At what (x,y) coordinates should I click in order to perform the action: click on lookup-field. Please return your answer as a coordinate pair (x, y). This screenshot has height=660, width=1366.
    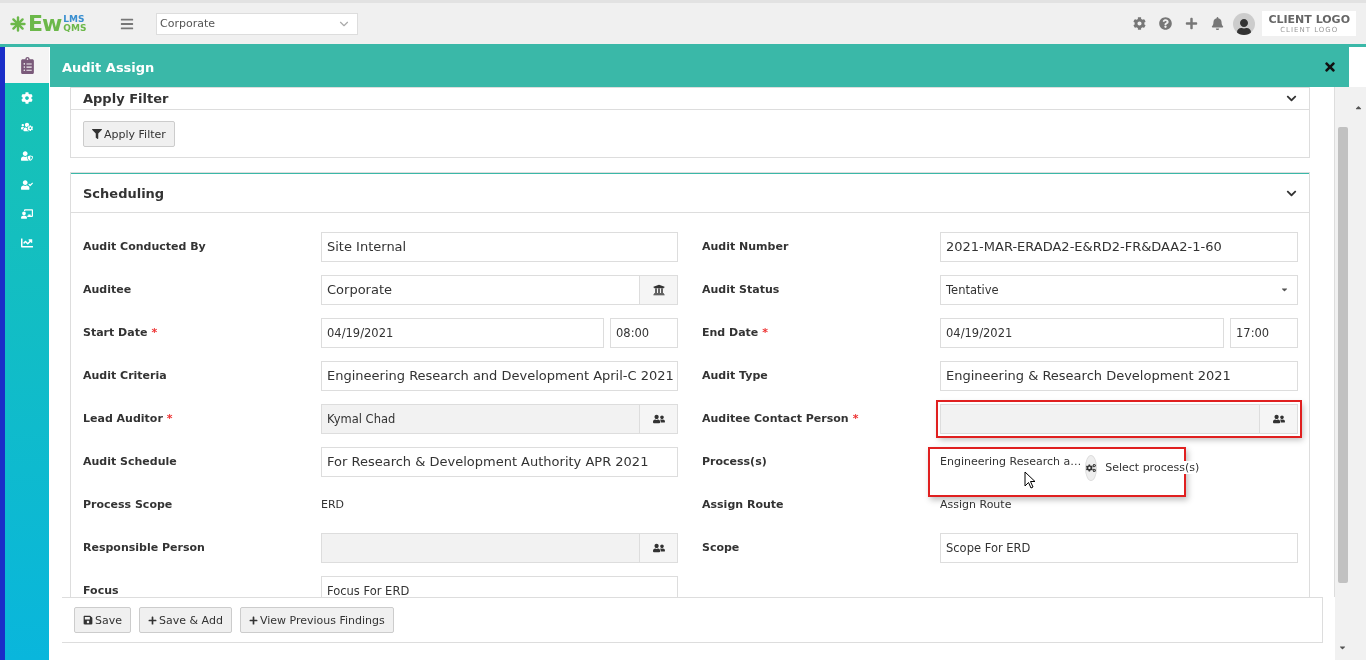
    Looking at the image, I should click on (499, 547).